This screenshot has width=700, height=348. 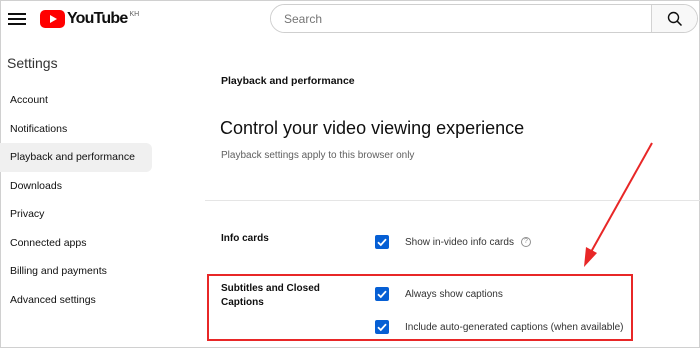 I want to click on checkmark-icon, so click(x=382, y=242).